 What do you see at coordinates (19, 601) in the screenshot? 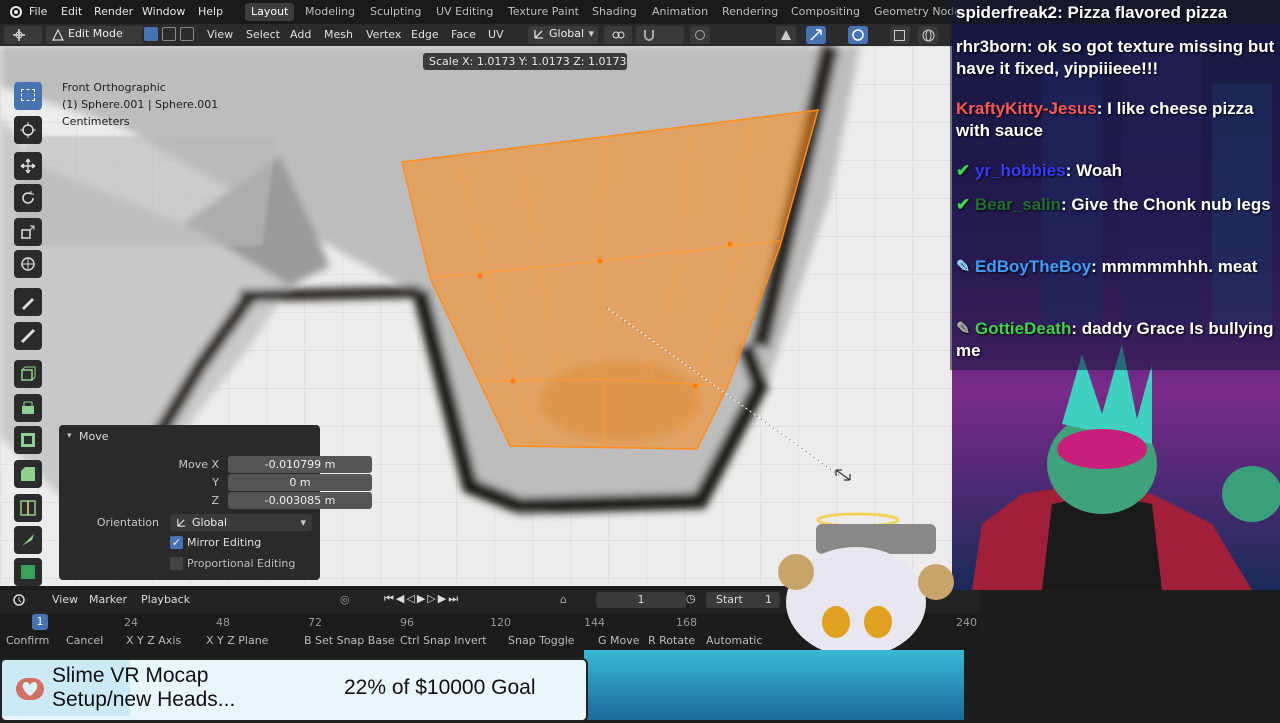
I see `timeline-editor-type-icon` at bounding box center [19, 601].